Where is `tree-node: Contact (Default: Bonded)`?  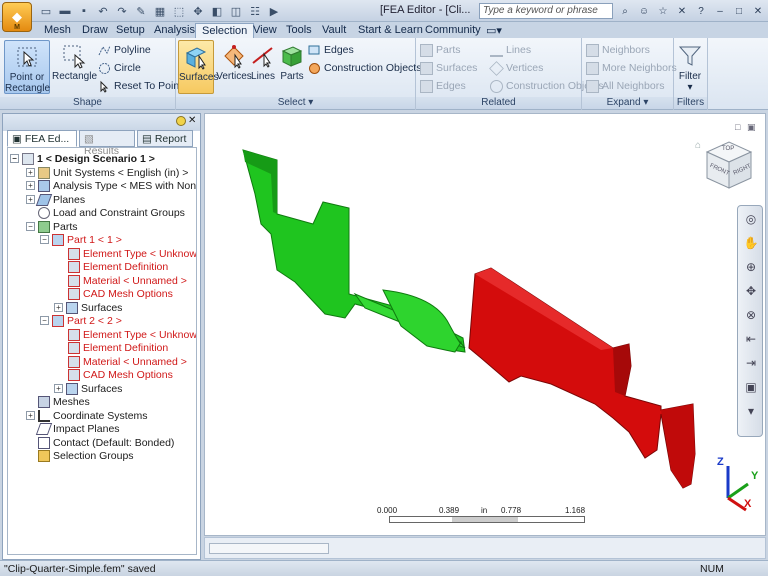
tree-node: Contact (Default: Bonded) is located at coordinates (106, 442).